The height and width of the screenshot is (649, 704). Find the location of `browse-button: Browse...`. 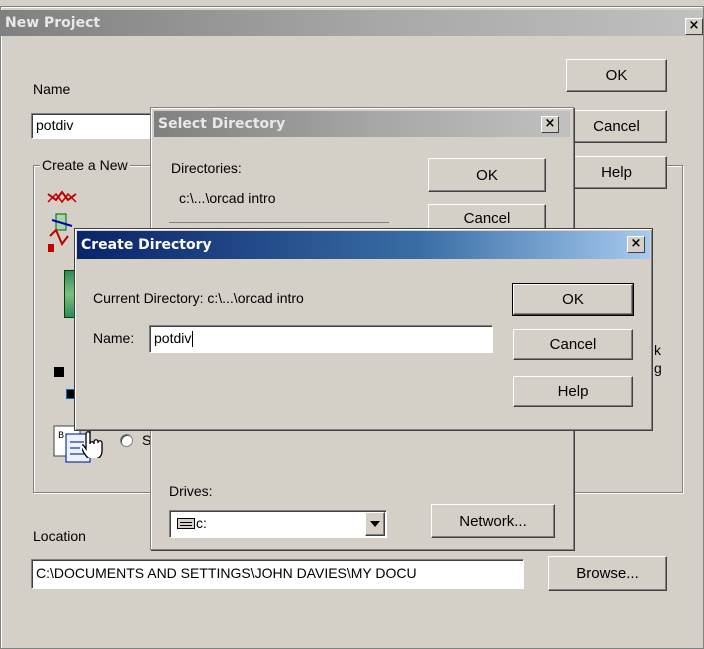

browse-button: Browse... is located at coordinates (607, 573).